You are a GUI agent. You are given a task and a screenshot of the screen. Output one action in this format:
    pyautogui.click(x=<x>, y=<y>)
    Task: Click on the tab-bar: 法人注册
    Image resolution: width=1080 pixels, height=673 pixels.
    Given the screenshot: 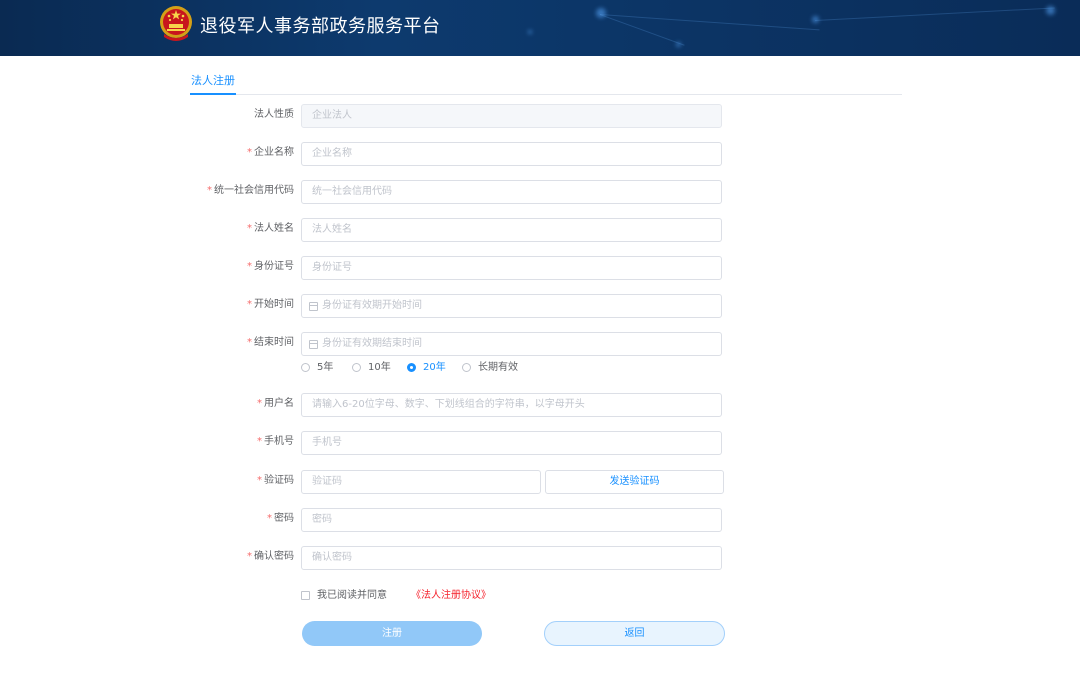 What is the action you would take?
    pyautogui.click(x=546, y=83)
    